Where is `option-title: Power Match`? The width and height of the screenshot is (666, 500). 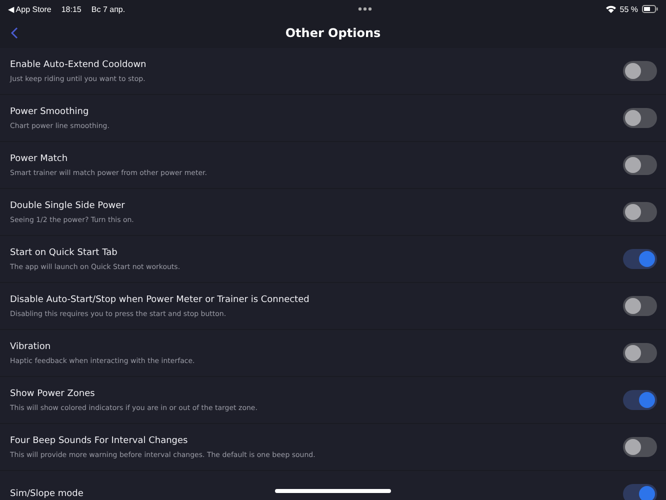 option-title: Power Match is located at coordinates (39, 159).